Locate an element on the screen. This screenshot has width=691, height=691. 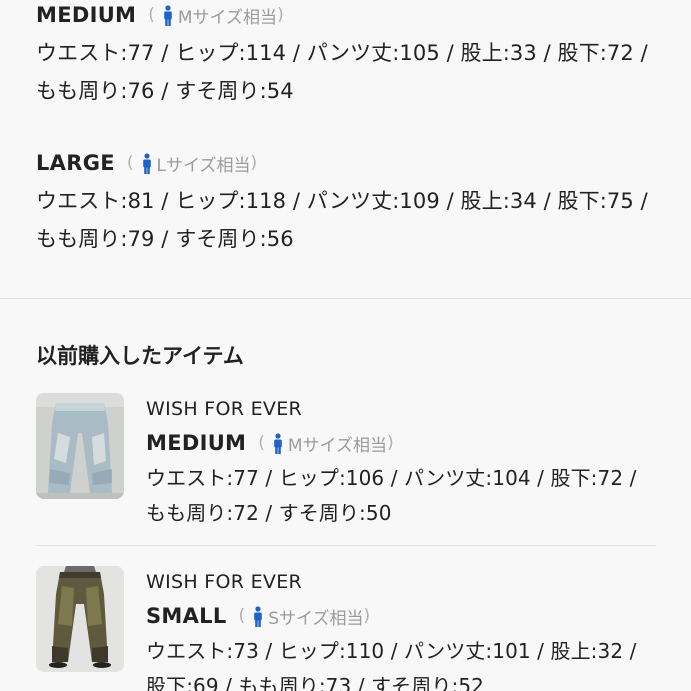
size-name: LARGE is located at coordinates (75, 163).